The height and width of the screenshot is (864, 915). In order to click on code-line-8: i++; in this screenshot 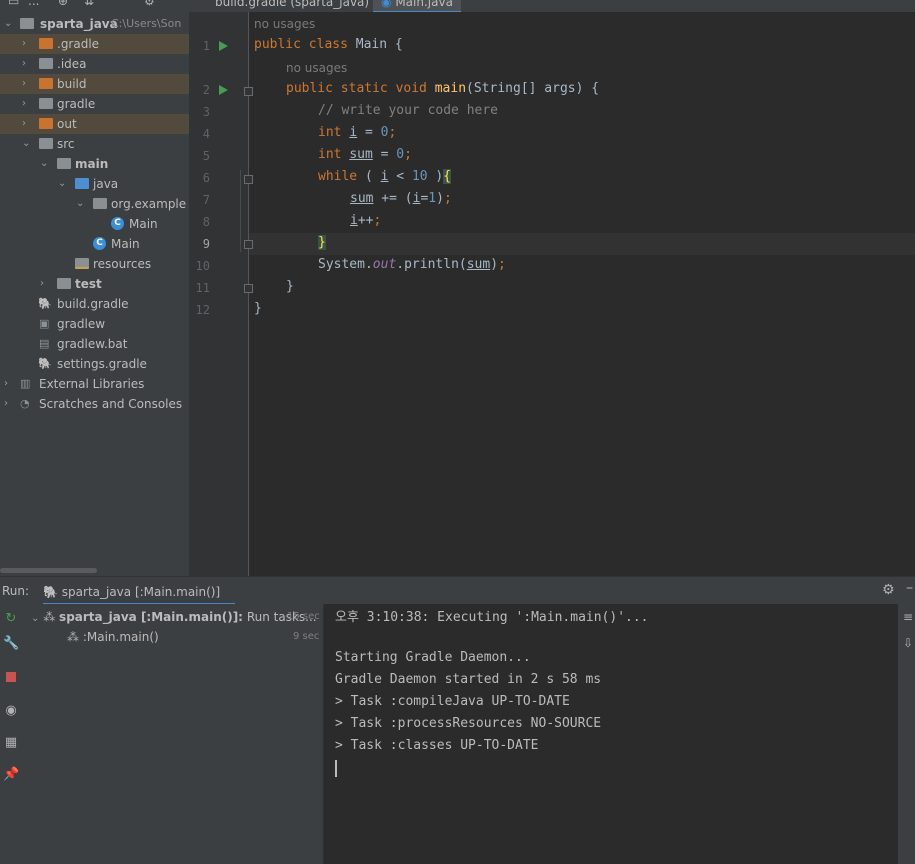, I will do `click(366, 220)`.